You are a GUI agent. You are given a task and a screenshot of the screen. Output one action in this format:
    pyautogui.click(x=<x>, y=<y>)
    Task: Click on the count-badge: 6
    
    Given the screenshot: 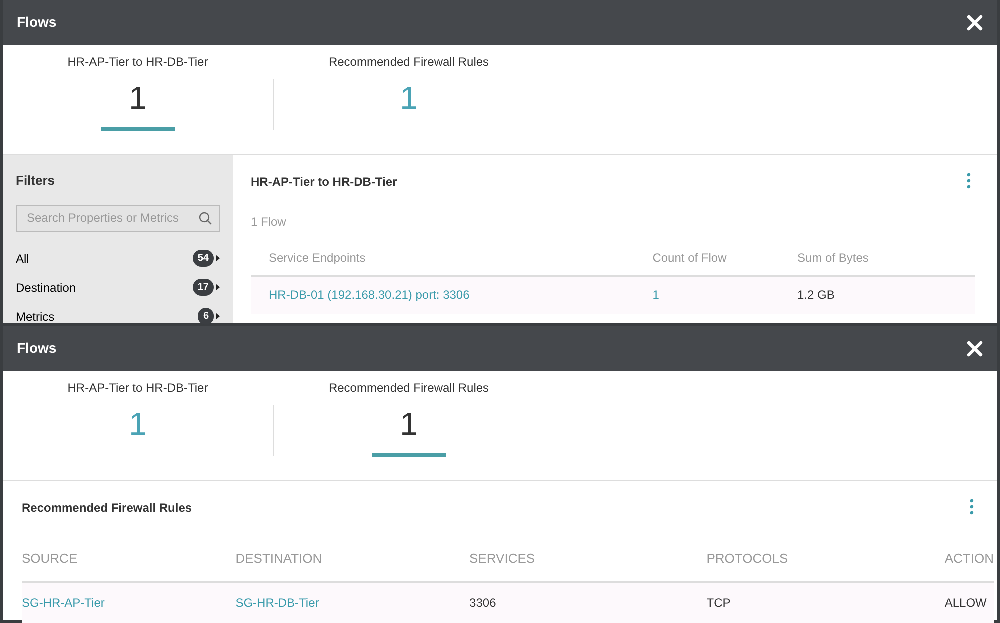 What is the action you would take?
    pyautogui.click(x=206, y=316)
    